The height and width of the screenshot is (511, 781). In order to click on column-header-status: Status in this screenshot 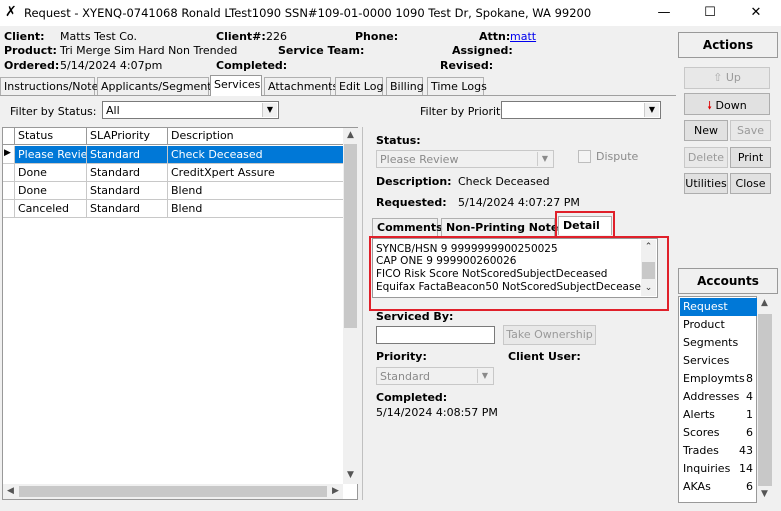, I will do `click(51, 136)`.